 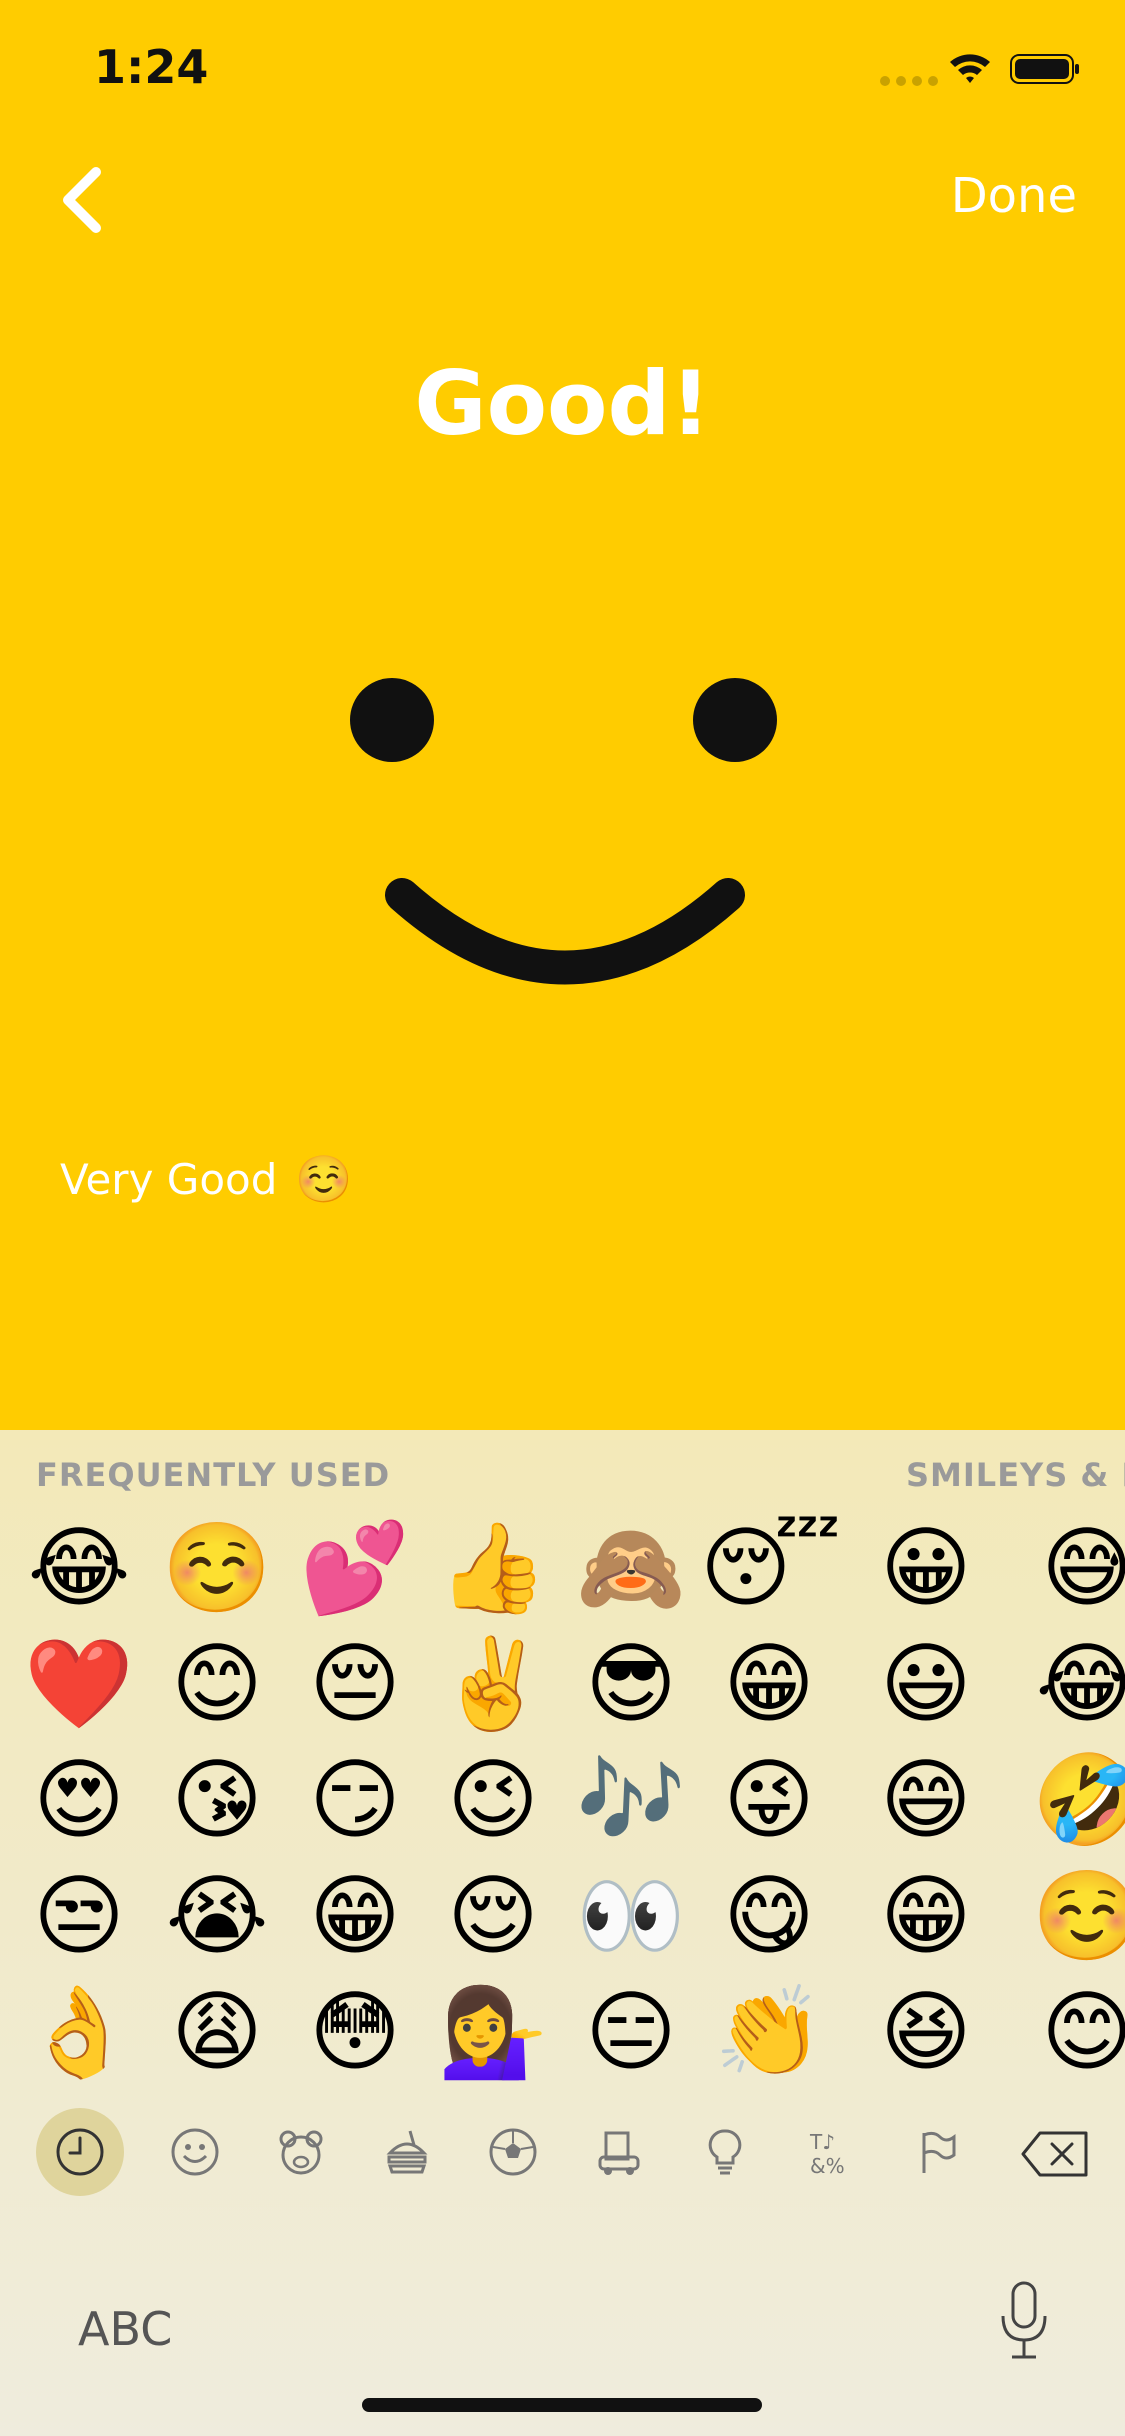 What do you see at coordinates (565, 931) in the screenshot?
I see `smile-mouth` at bounding box center [565, 931].